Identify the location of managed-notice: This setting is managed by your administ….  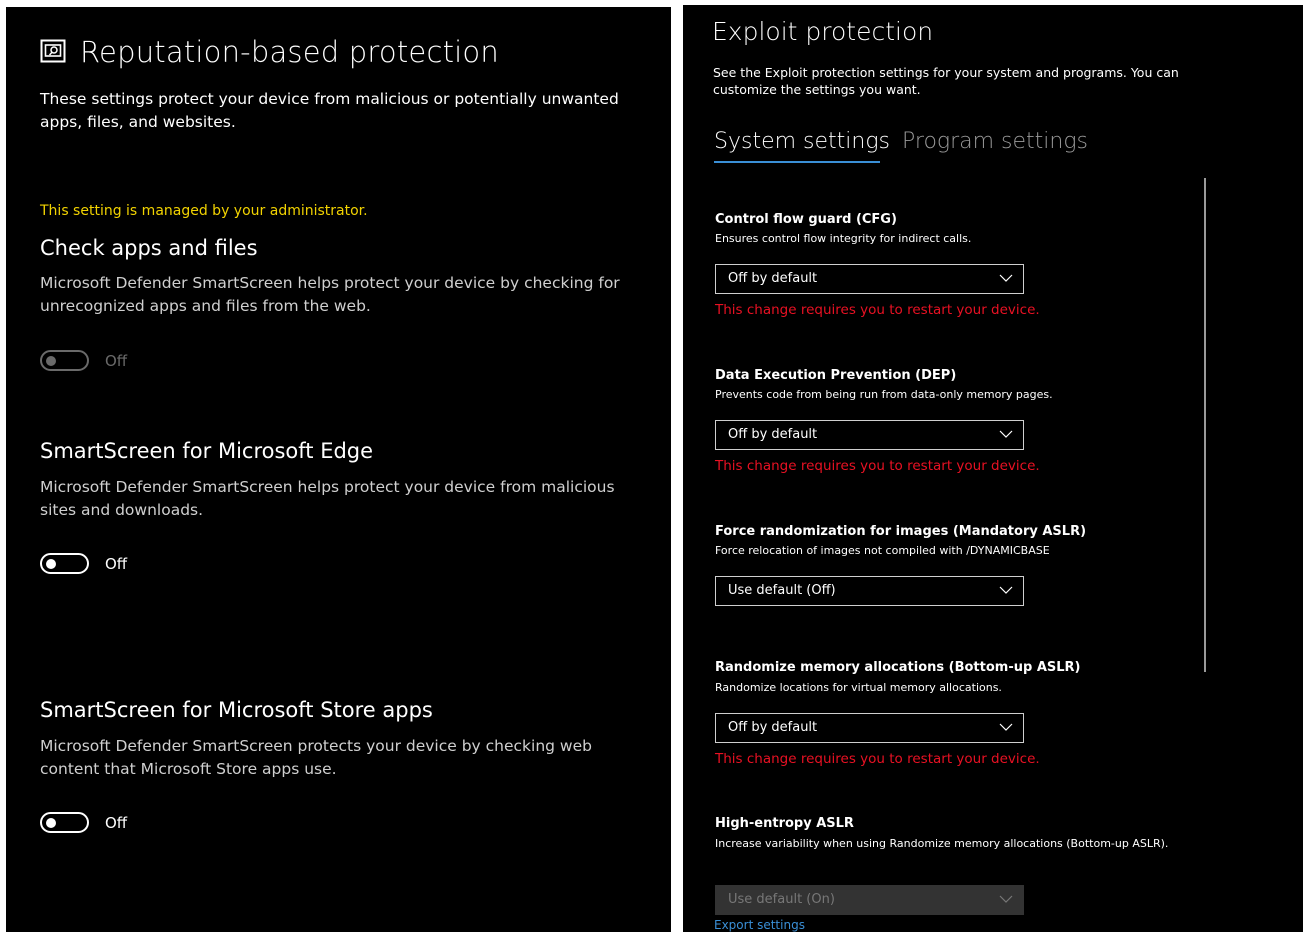
(204, 211).